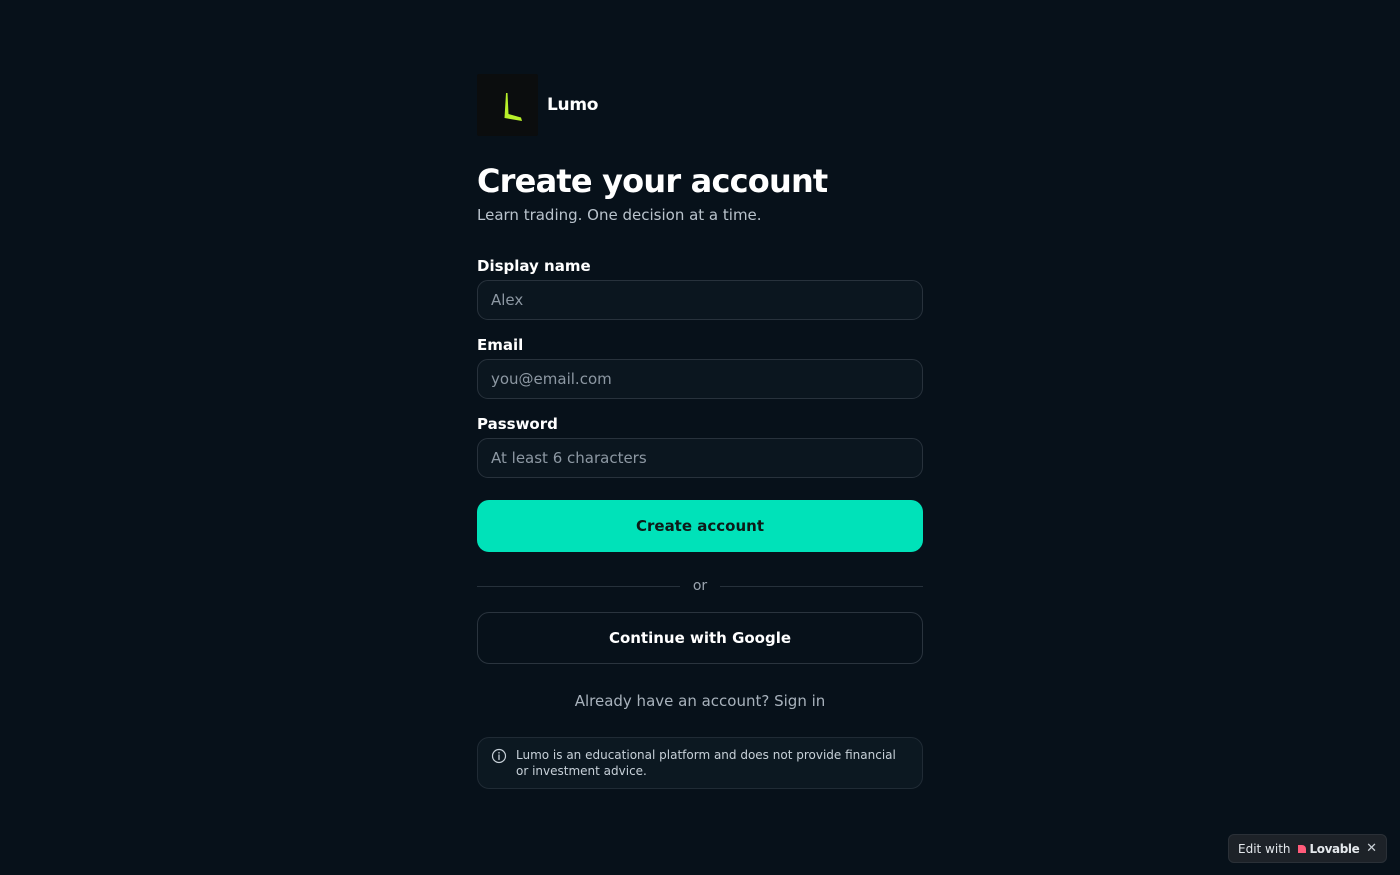  Describe the element at coordinates (500, 345) in the screenshot. I see `email-label: Email` at that location.